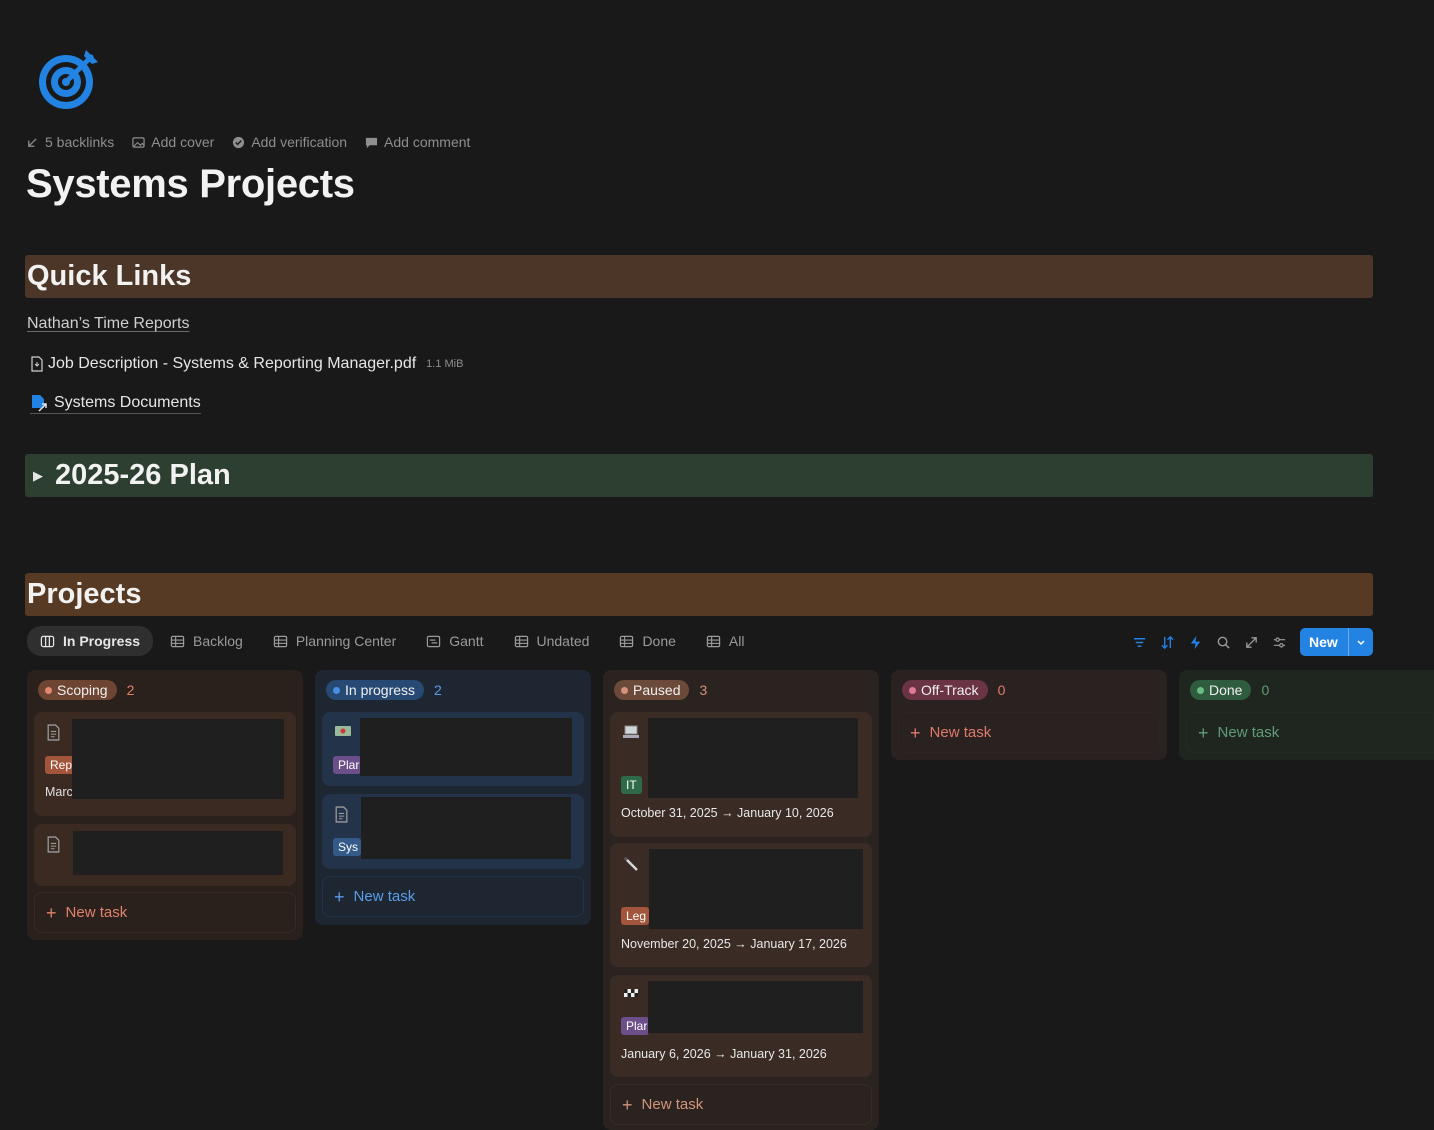 The width and height of the screenshot is (1434, 1130). What do you see at coordinates (1279, 642) in the screenshot?
I see `settings-icon` at bounding box center [1279, 642].